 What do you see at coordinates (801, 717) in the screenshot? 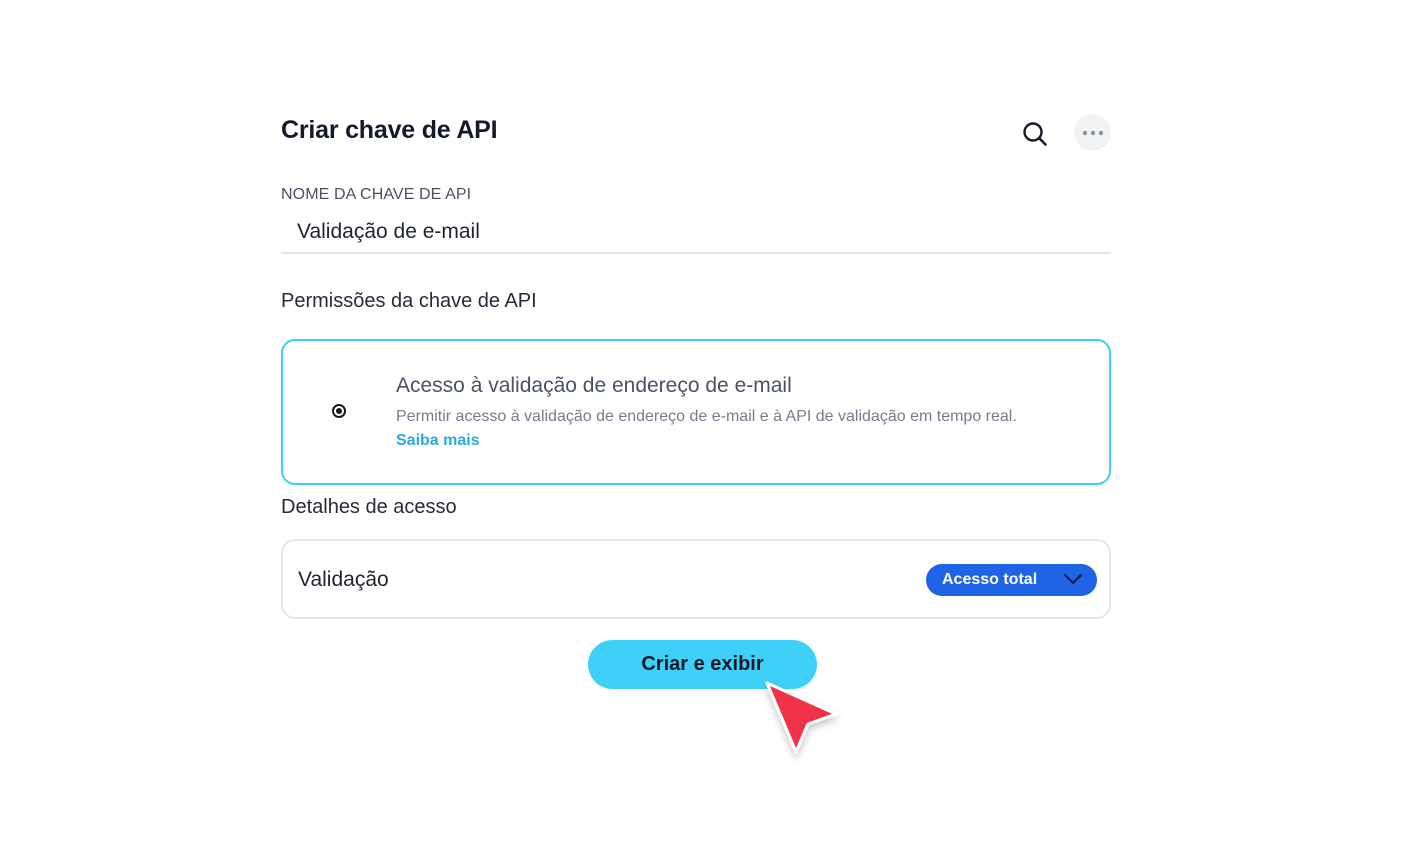
I see `mouse-pointer-icon` at bounding box center [801, 717].